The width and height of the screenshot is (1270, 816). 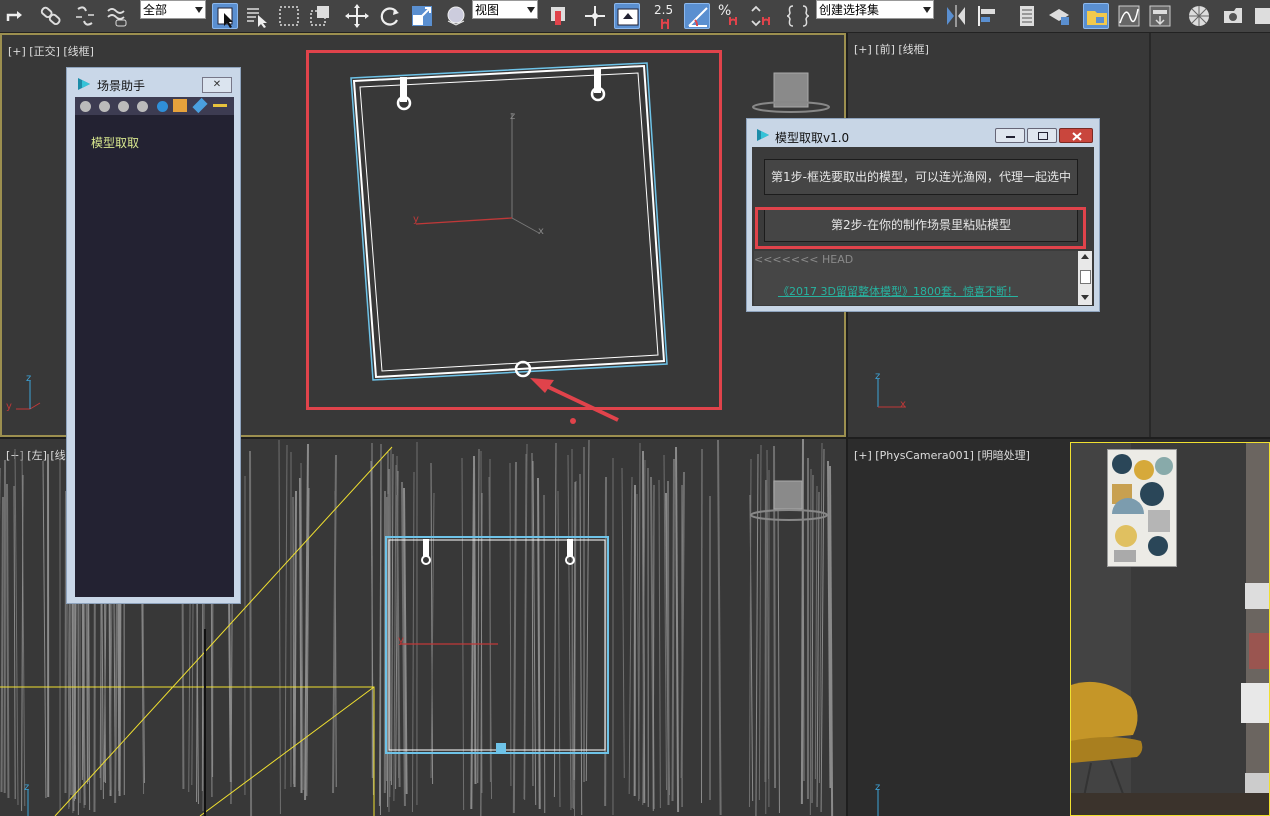 I want to click on promo-link: 《2017 3D留留整体模型》1800套，惊喜不断！, so click(x=898, y=291).